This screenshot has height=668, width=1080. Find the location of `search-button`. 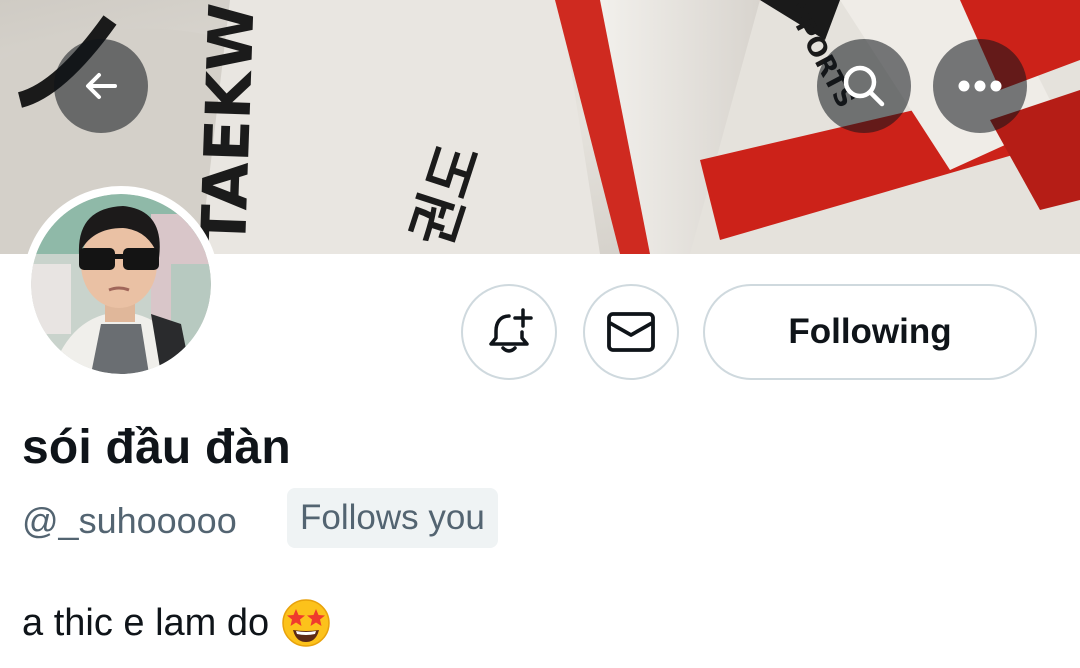

search-button is located at coordinates (864, 86).